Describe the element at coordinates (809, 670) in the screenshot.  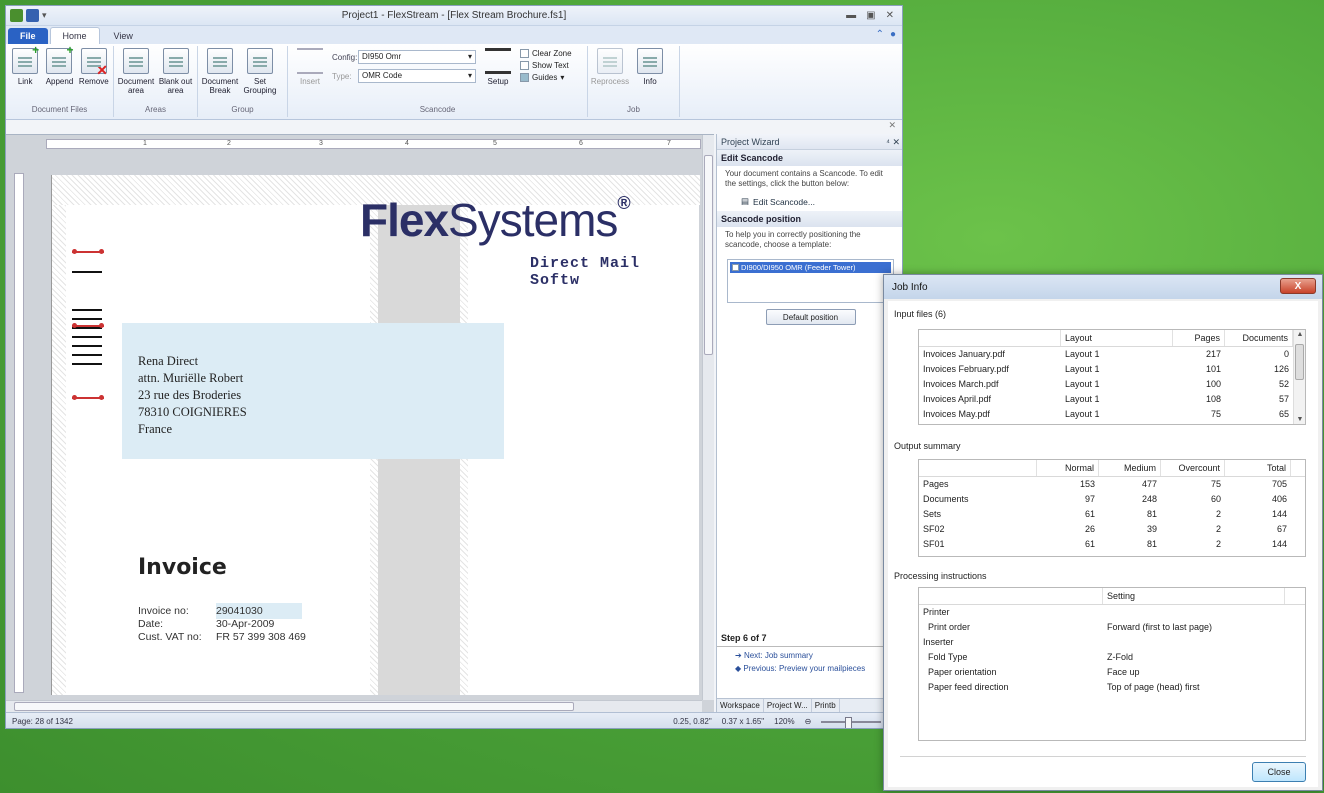
I see `previous-link: ◆ Previous: Preview your mailpieces` at that location.